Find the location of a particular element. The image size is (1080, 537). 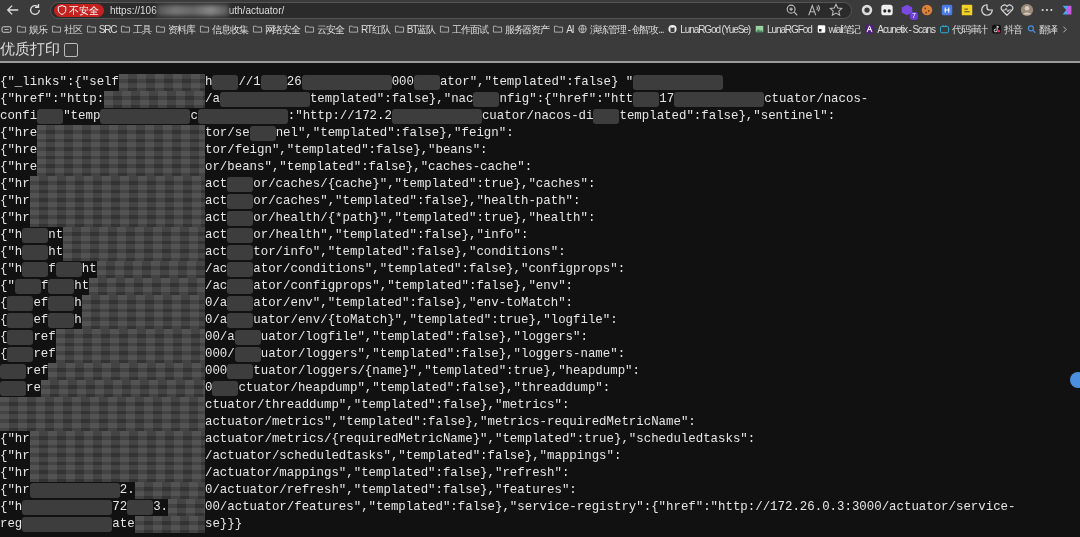

back-icon is located at coordinates (13, 10).